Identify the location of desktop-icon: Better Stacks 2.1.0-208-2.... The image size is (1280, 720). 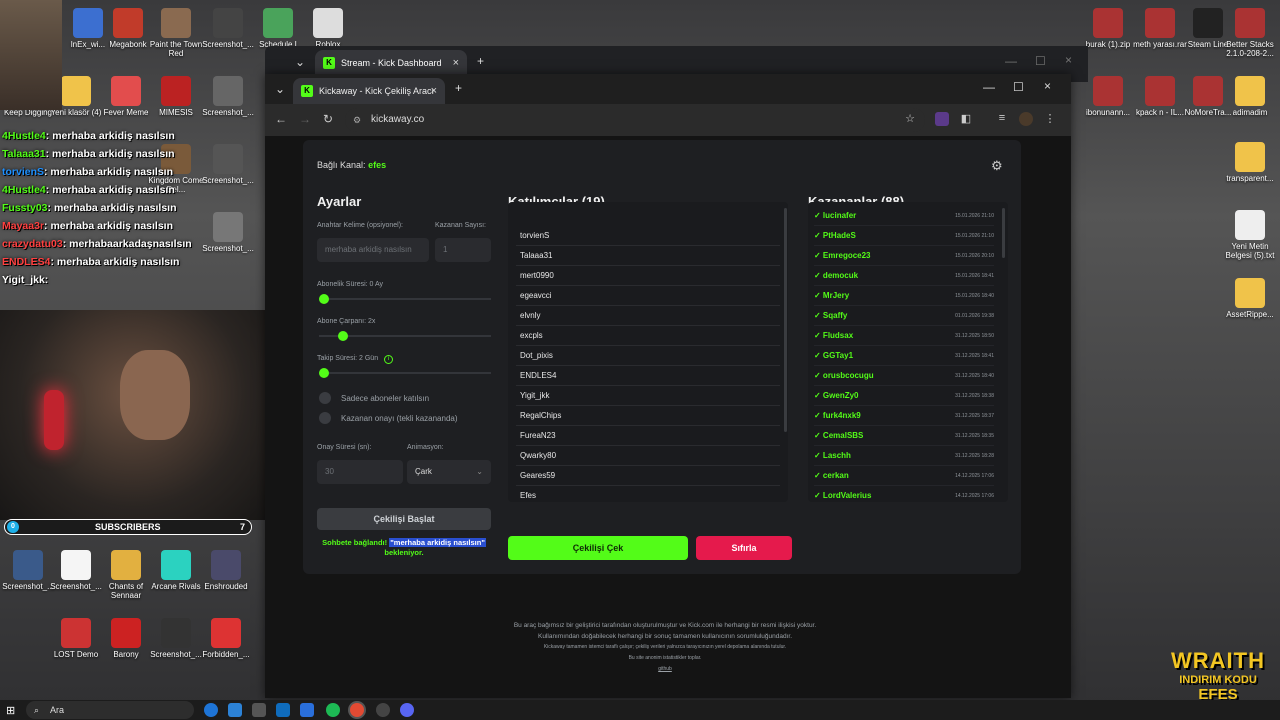
(1250, 33).